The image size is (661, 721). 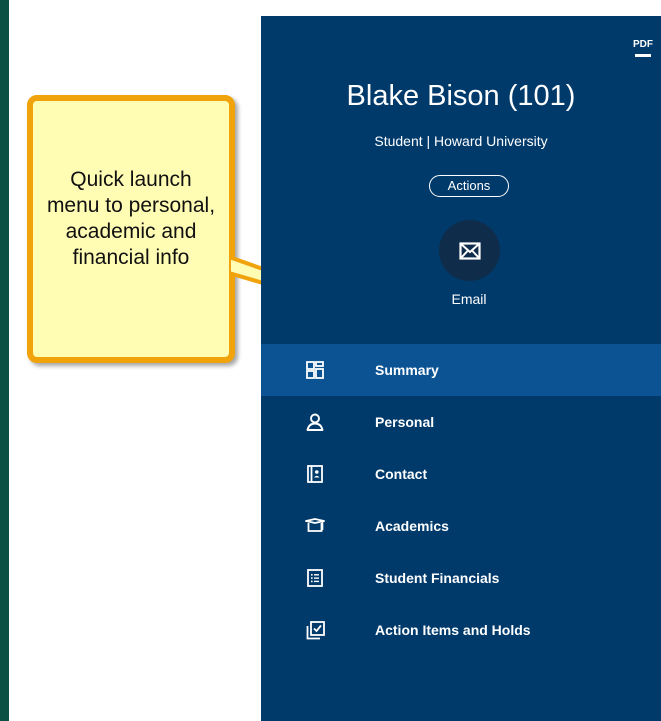 What do you see at coordinates (401, 474) in the screenshot?
I see `menu-item-label: Contact` at bounding box center [401, 474].